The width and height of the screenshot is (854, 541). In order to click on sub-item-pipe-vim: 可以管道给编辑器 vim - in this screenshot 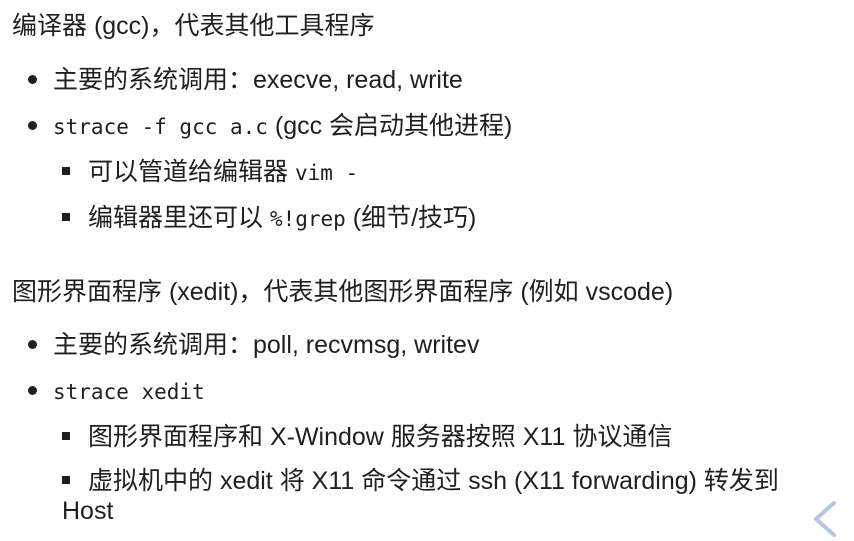, I will do `click(210, 172)`.